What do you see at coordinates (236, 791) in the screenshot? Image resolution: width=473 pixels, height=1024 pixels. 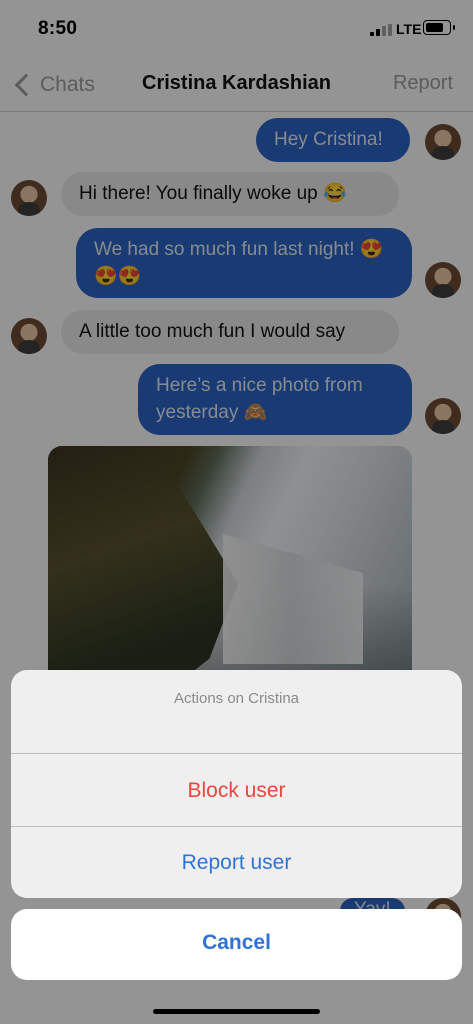 I see `block-user-button: Block user` at bounding box center [236, 791].